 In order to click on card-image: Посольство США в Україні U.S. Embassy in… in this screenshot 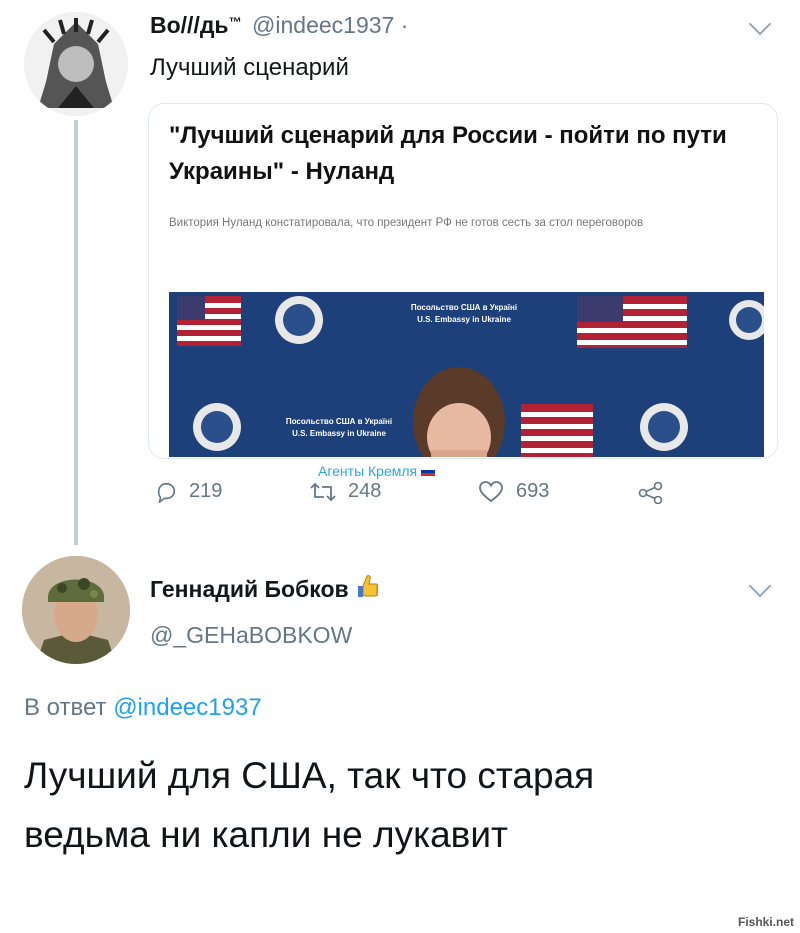, I will do `click(466, 374)`.